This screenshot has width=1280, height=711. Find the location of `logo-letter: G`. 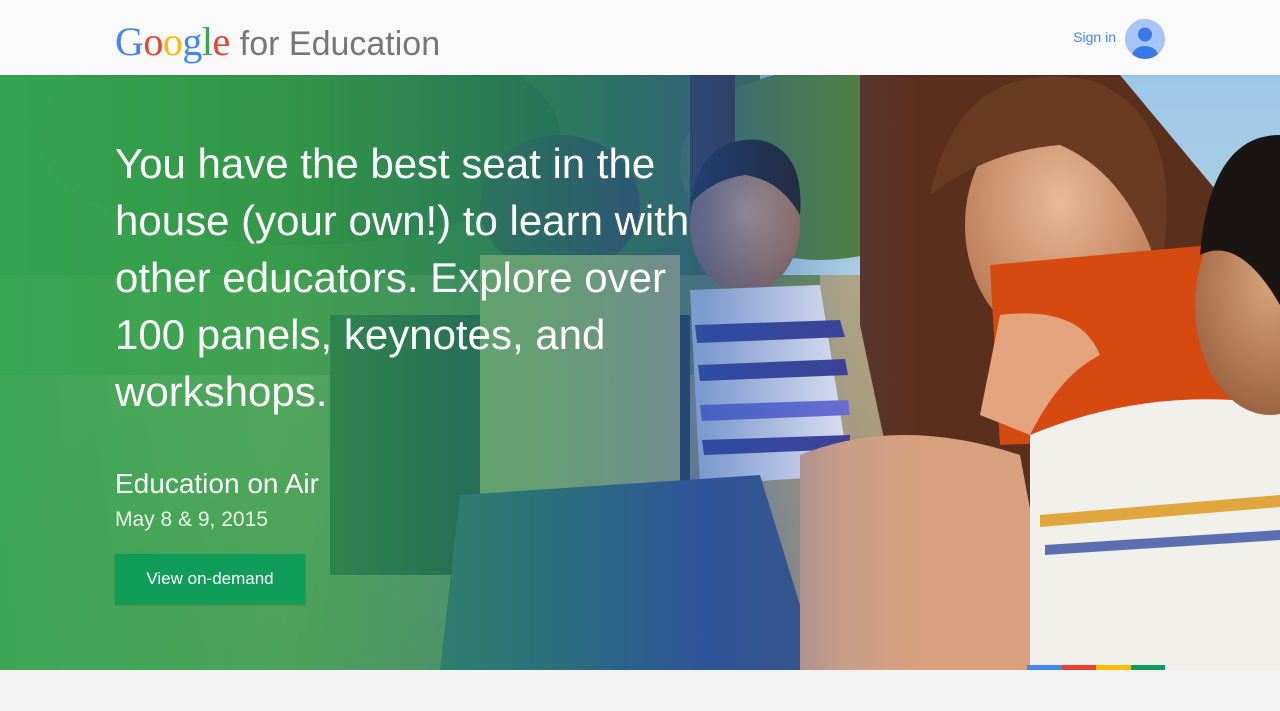

logo-letter: G is located at coordinates (129, 41).